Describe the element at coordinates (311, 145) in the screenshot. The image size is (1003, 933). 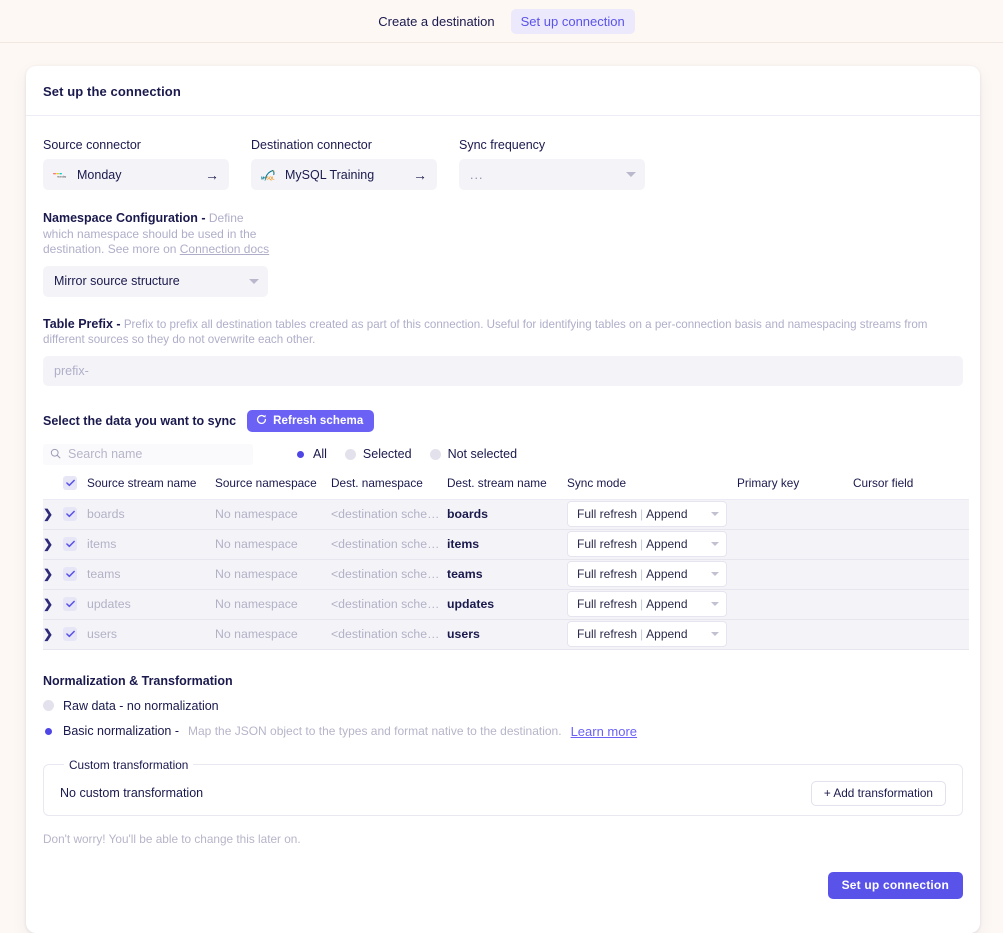
I see `destination-connector-label: Destination connector` at that location.